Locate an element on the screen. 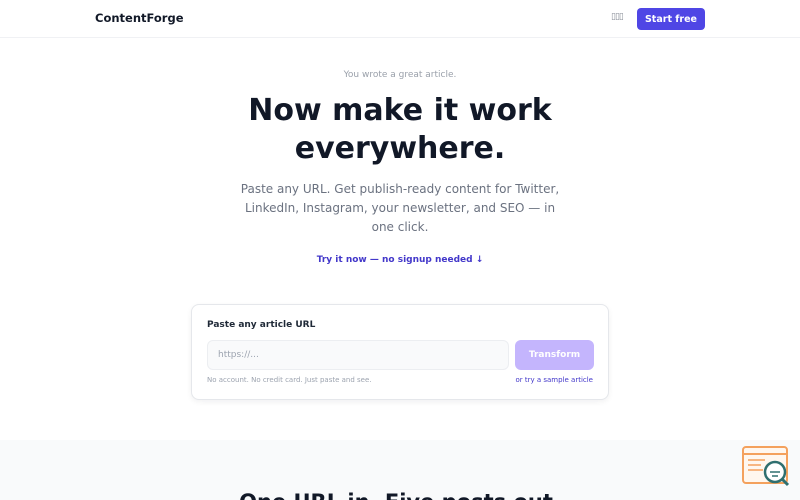 The width and height of the screenshot is (800, 500). language-switcher-icon: ▯▯▯ is located at coordinates (617, 17).